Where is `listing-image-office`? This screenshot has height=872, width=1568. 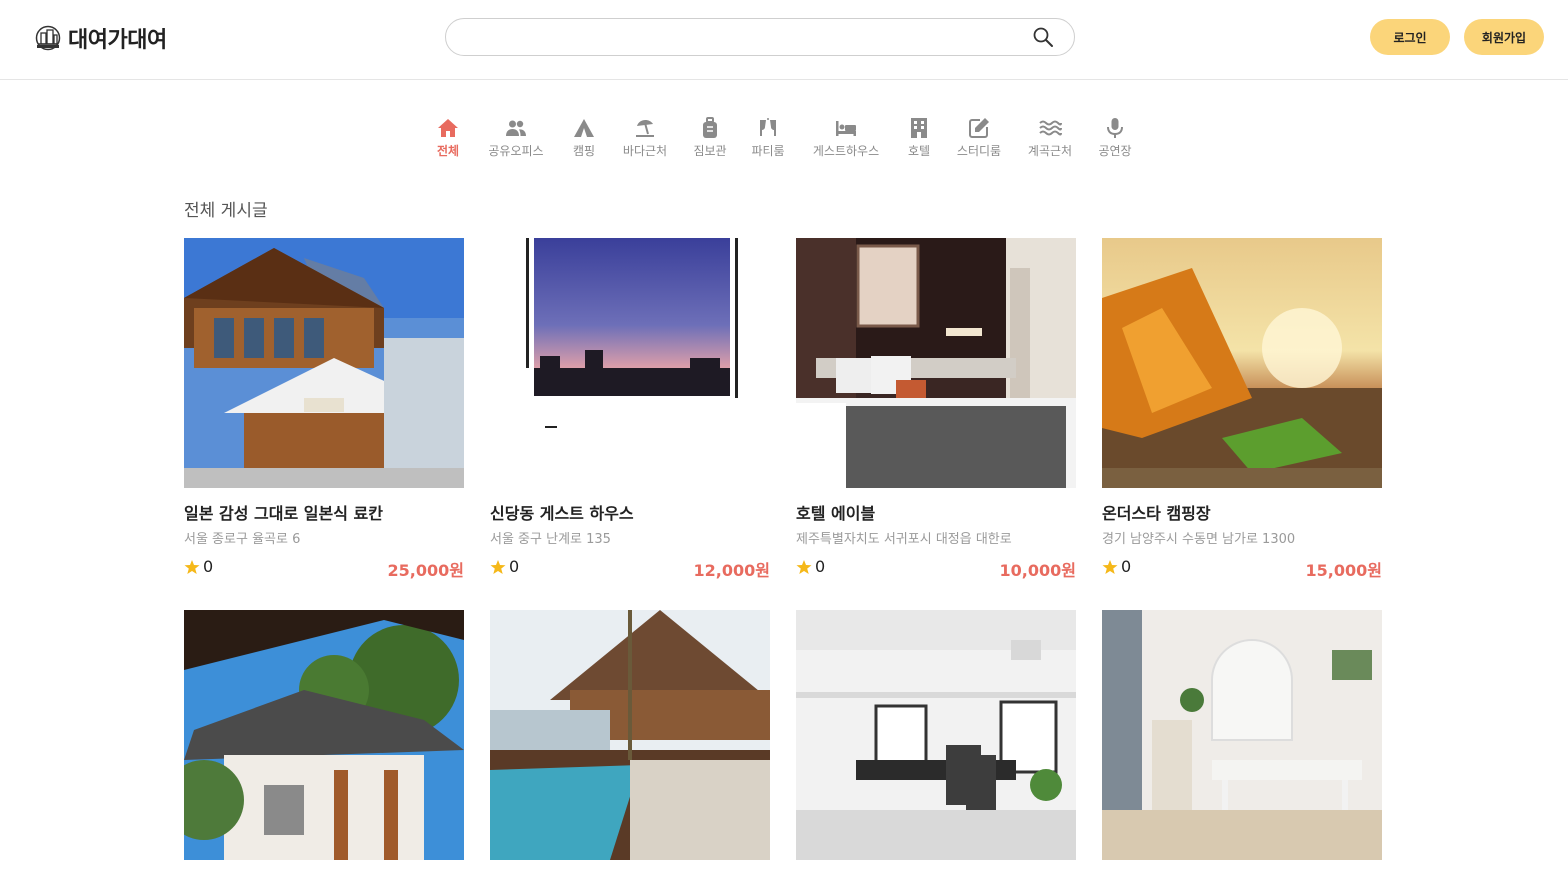 listing-image-office is located at coordinates (936, 735).